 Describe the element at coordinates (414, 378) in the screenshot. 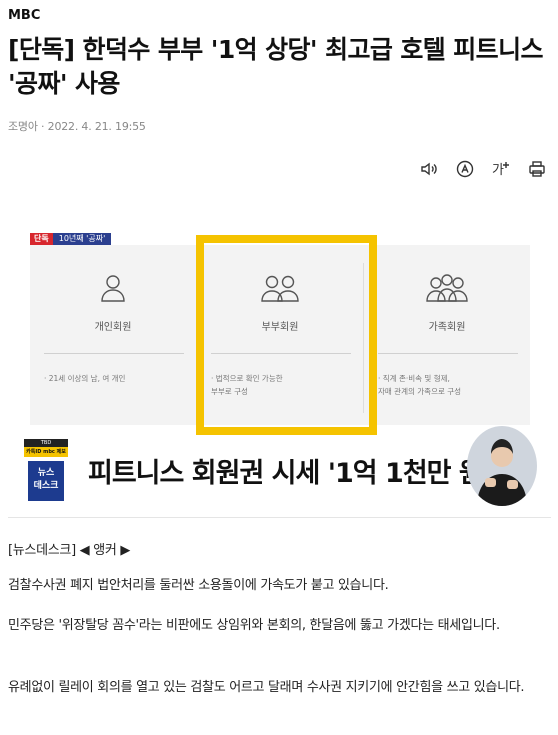

I see `note-line: · 직계 존·비속 및 형제,` at that location.